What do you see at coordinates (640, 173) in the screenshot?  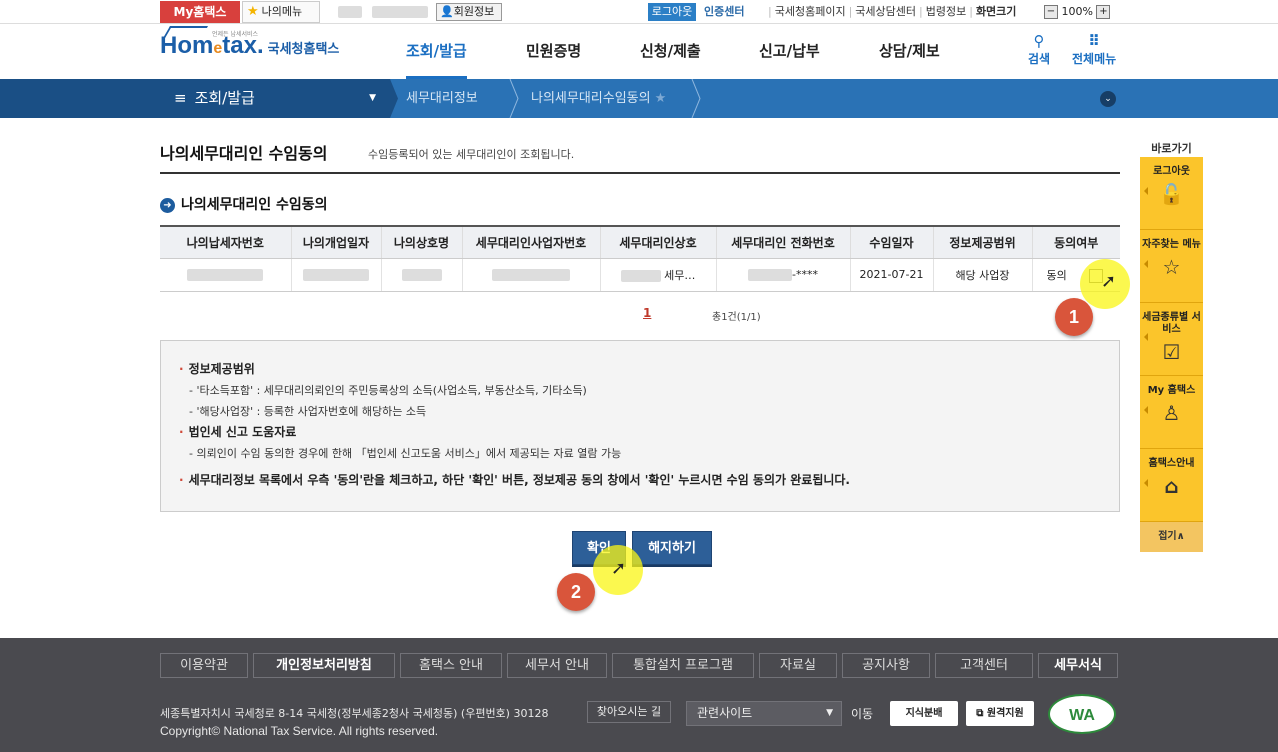 I see `title-divider` at bounding box center [640, 173].